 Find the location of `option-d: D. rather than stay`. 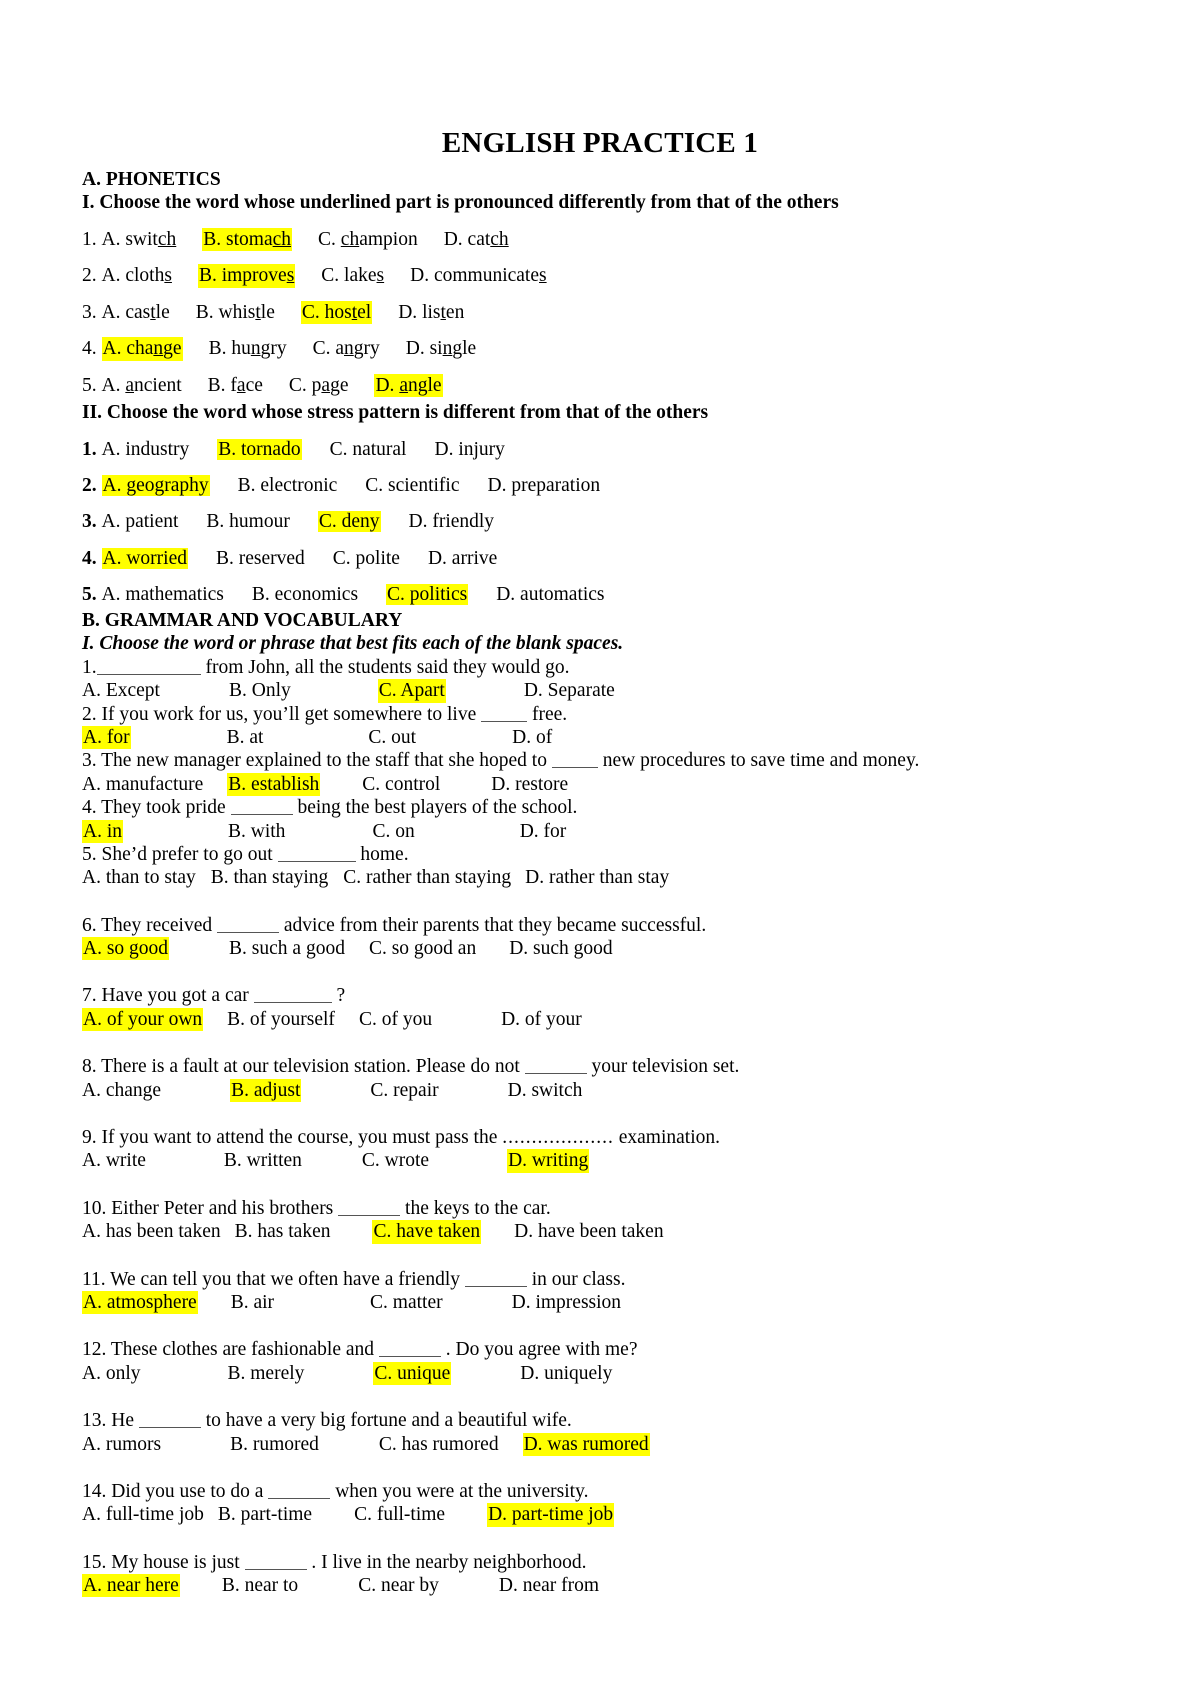

option-d: D. rather than stay is located at coordinates (597, 877).